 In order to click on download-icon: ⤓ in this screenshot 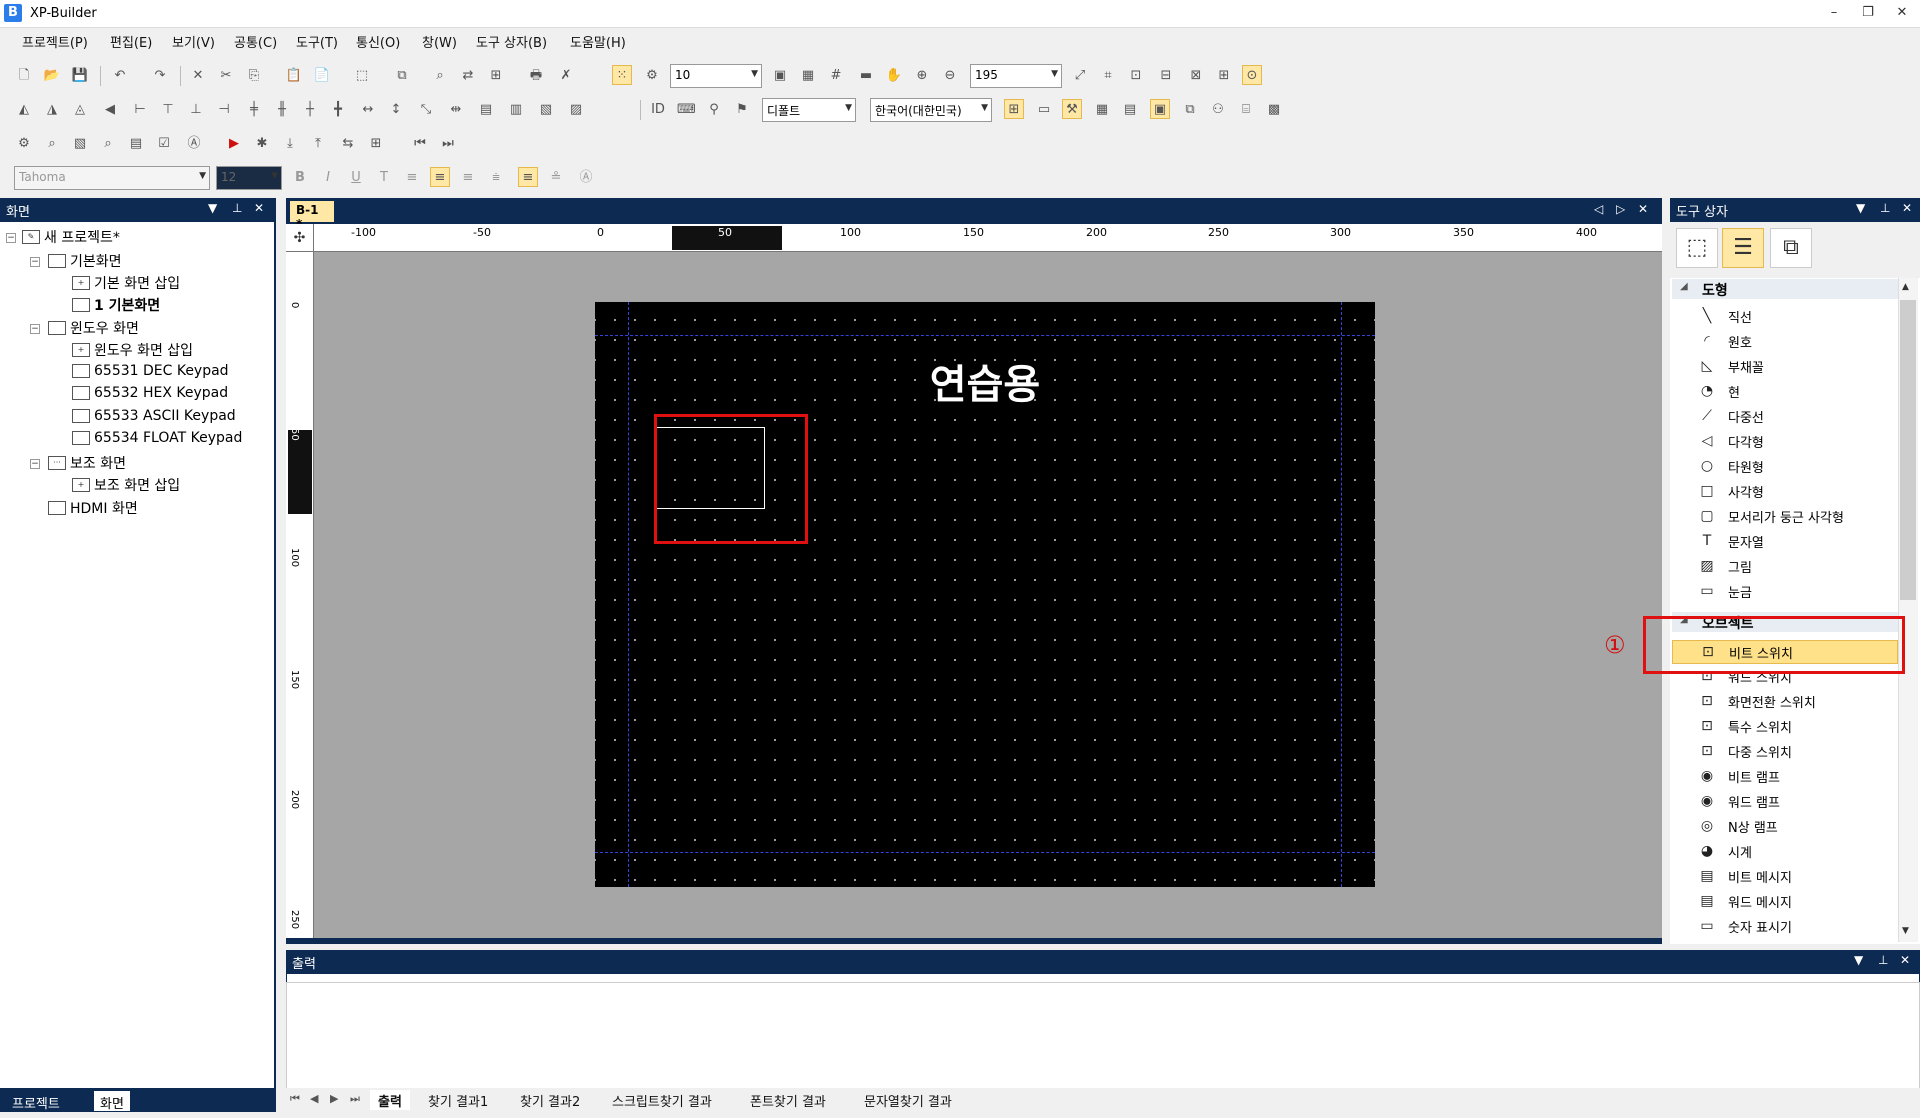, I will do `click(290, 143)`.